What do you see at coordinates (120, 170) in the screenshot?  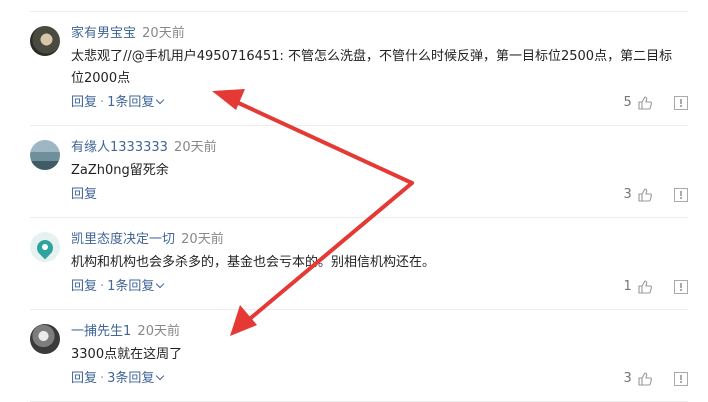 I see `comment-text: ZaZh0ng留死余` at bounding box center [120, 170].